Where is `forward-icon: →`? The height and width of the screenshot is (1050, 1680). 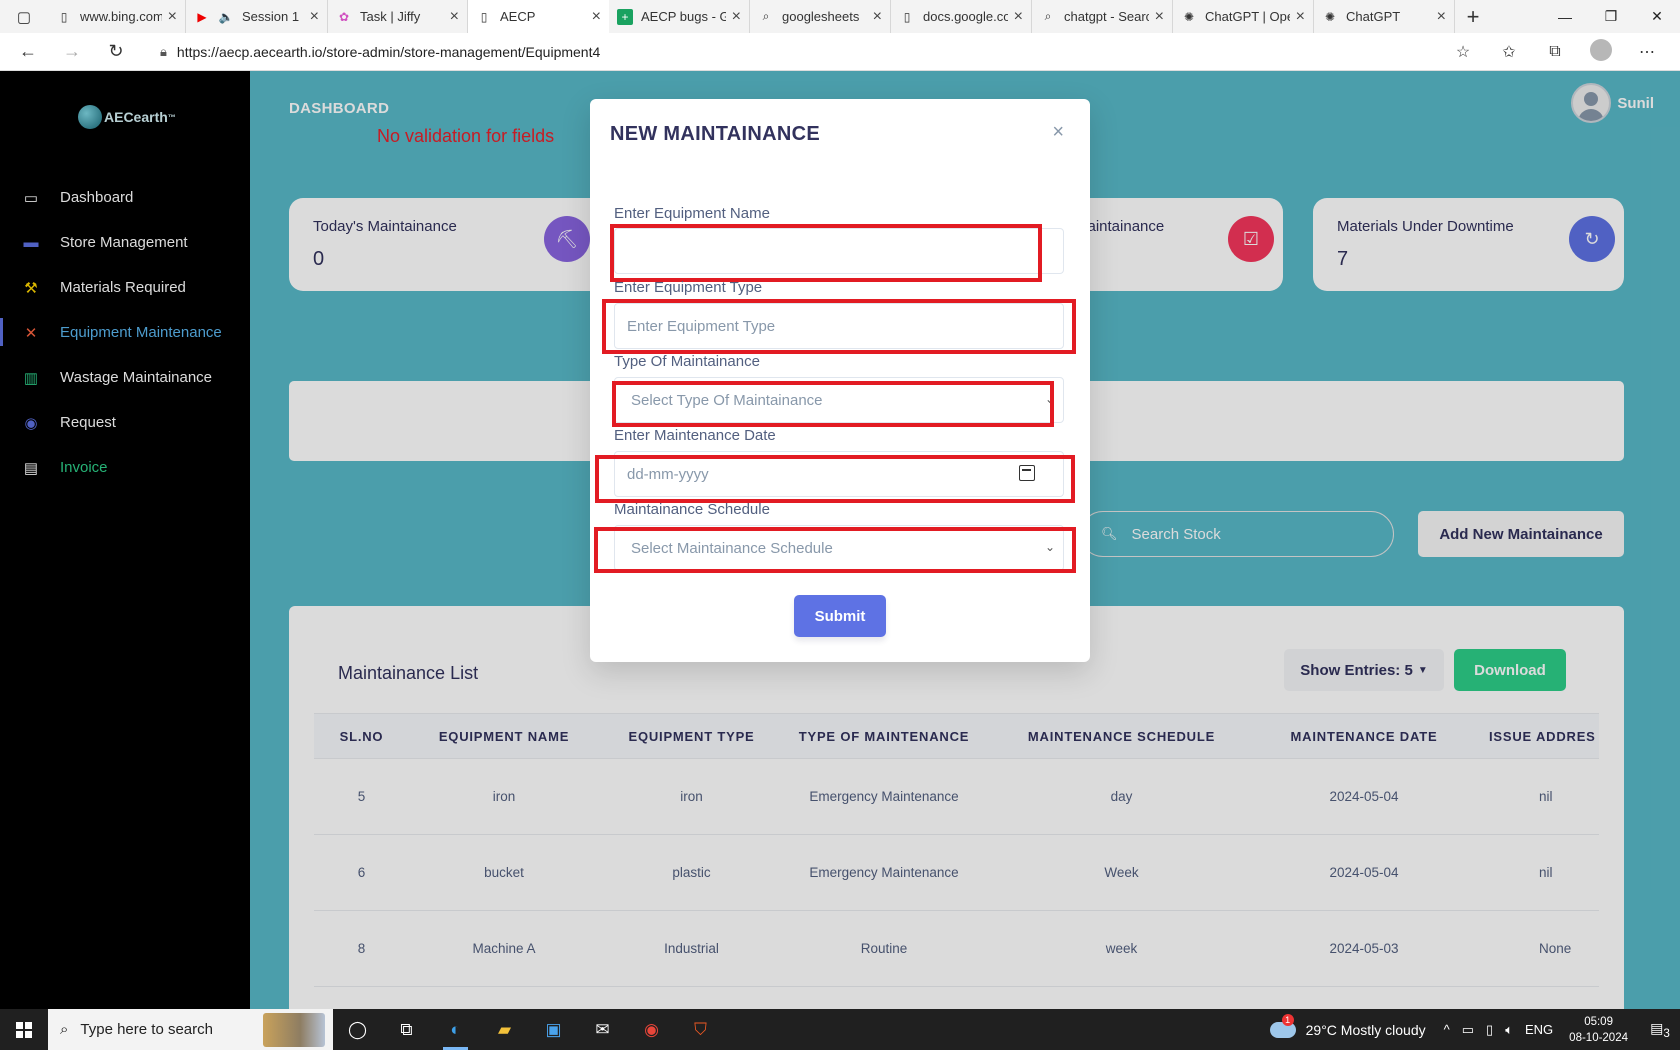
forward-icon: → is located at coordinates (72, 51).